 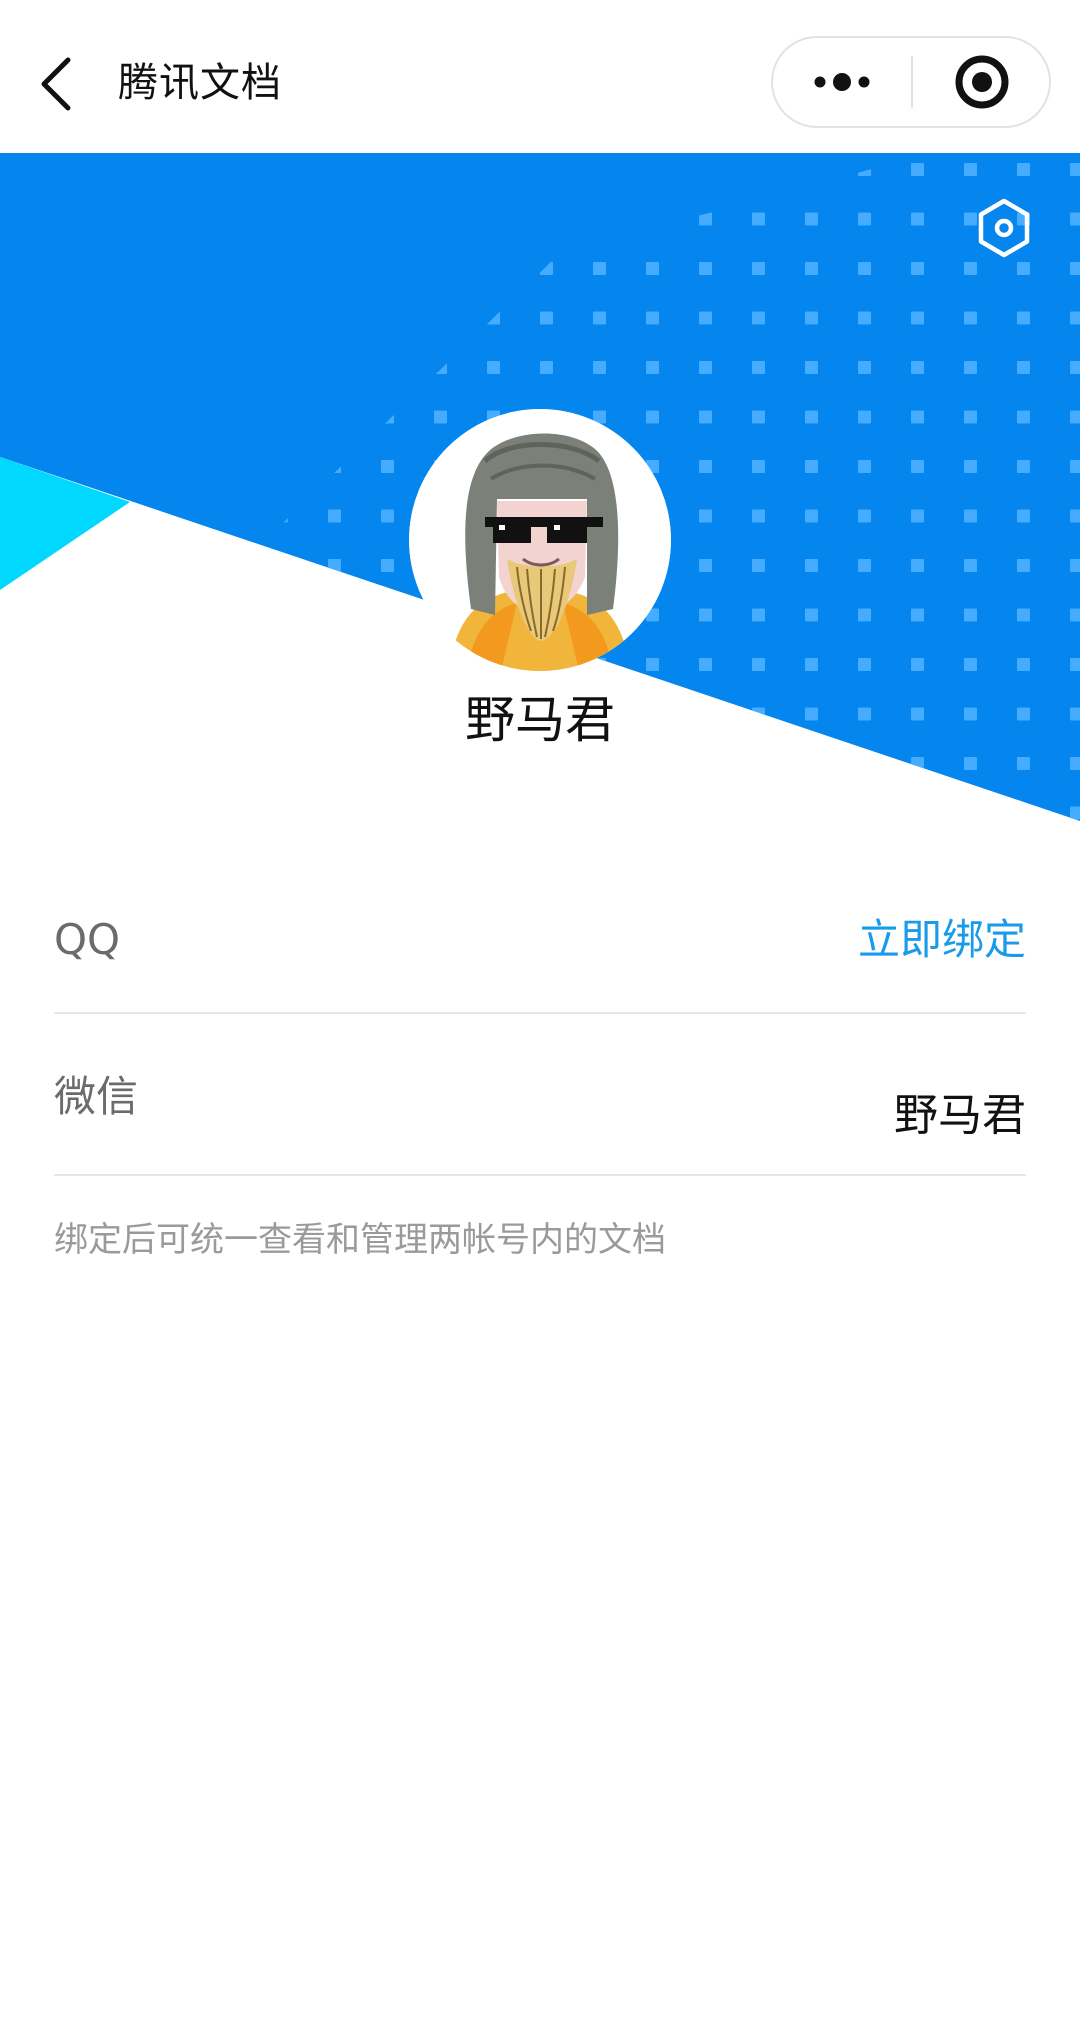 I want to click on close-mini-program-button, so click(x=981, y=82).